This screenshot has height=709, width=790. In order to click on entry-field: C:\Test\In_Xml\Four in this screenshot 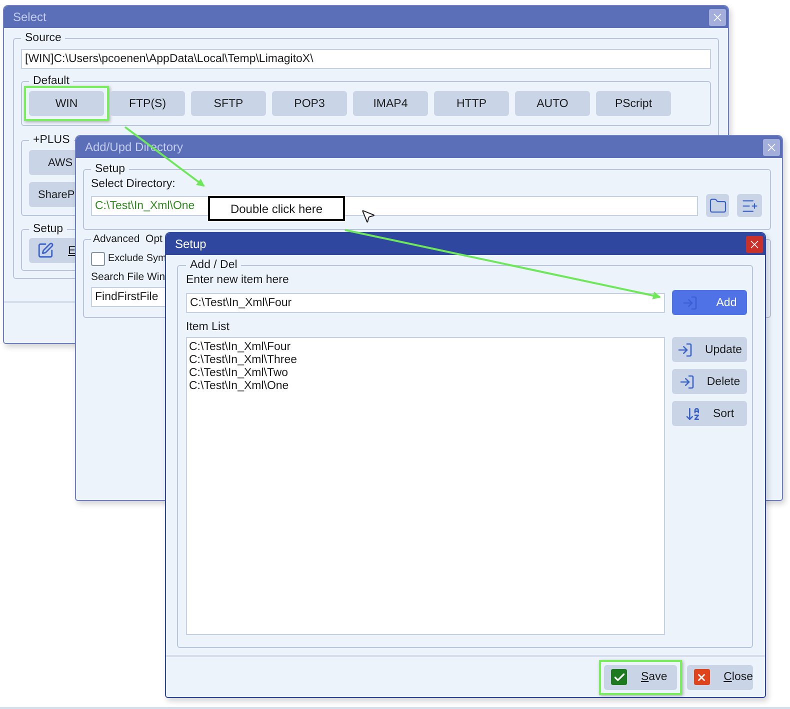, I will do `click(425, 302)`.